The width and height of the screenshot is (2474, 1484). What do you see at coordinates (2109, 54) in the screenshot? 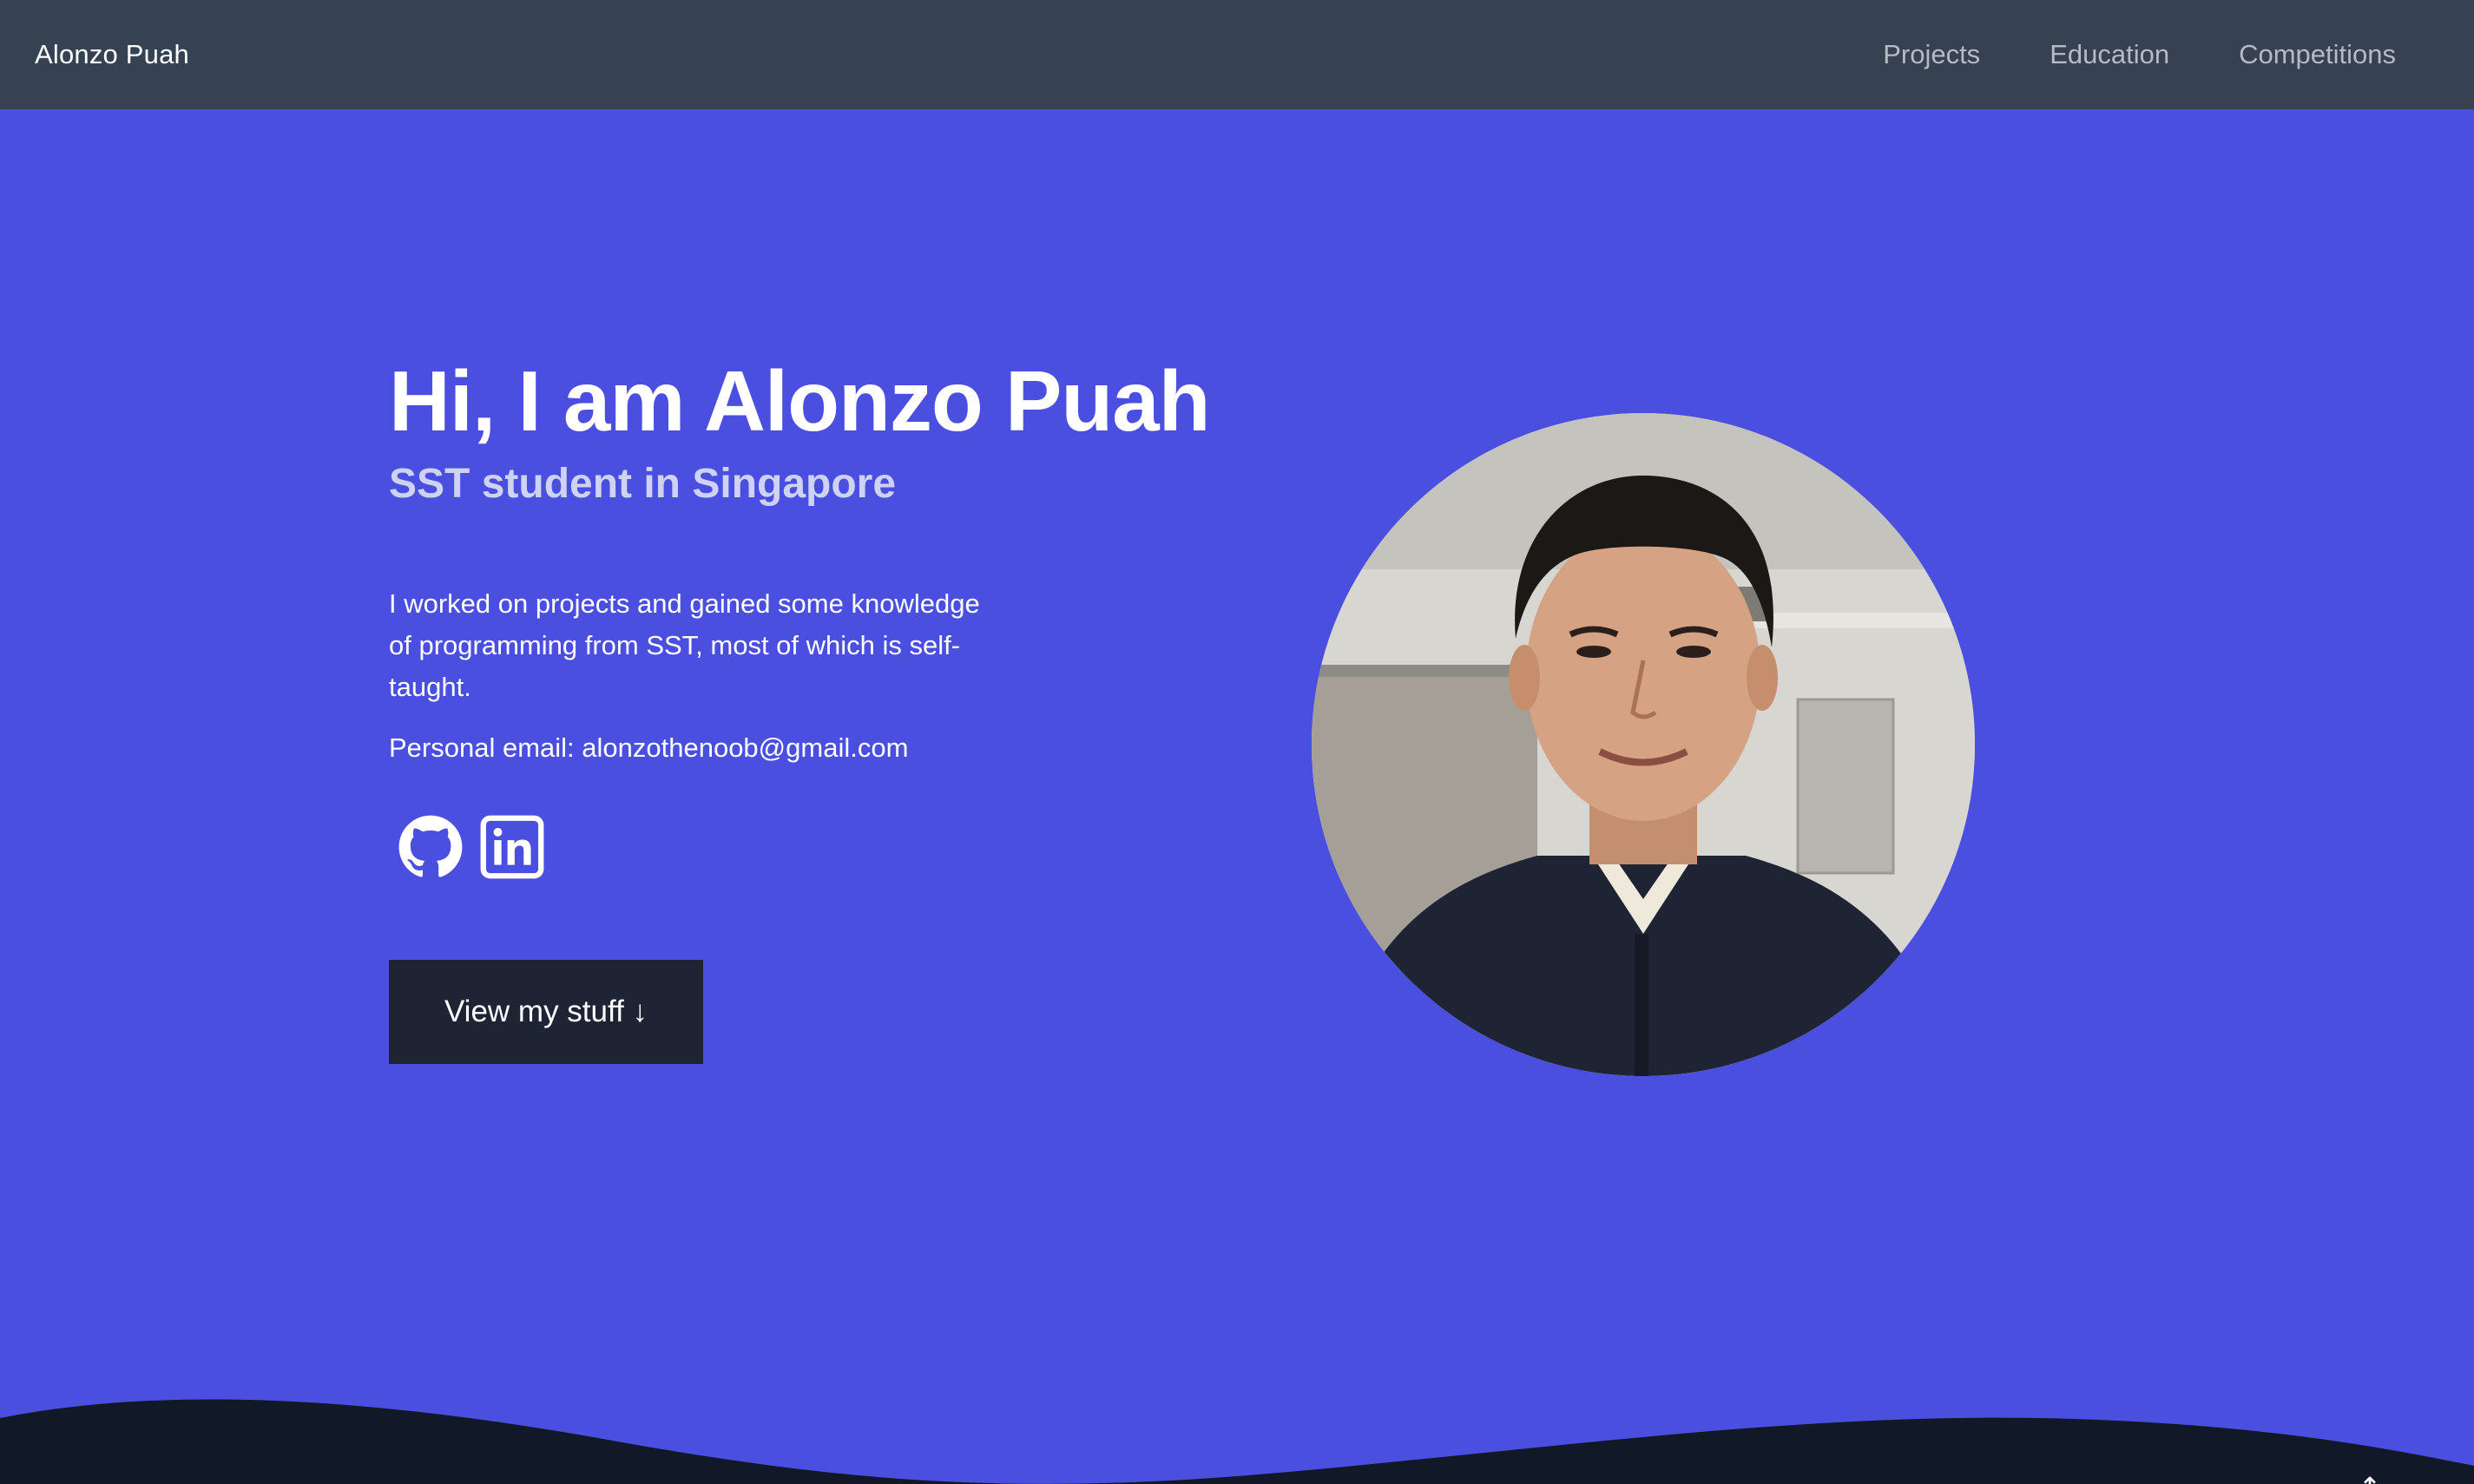
I see `nav-link-education: Education` at bounding box center [2109, 54].